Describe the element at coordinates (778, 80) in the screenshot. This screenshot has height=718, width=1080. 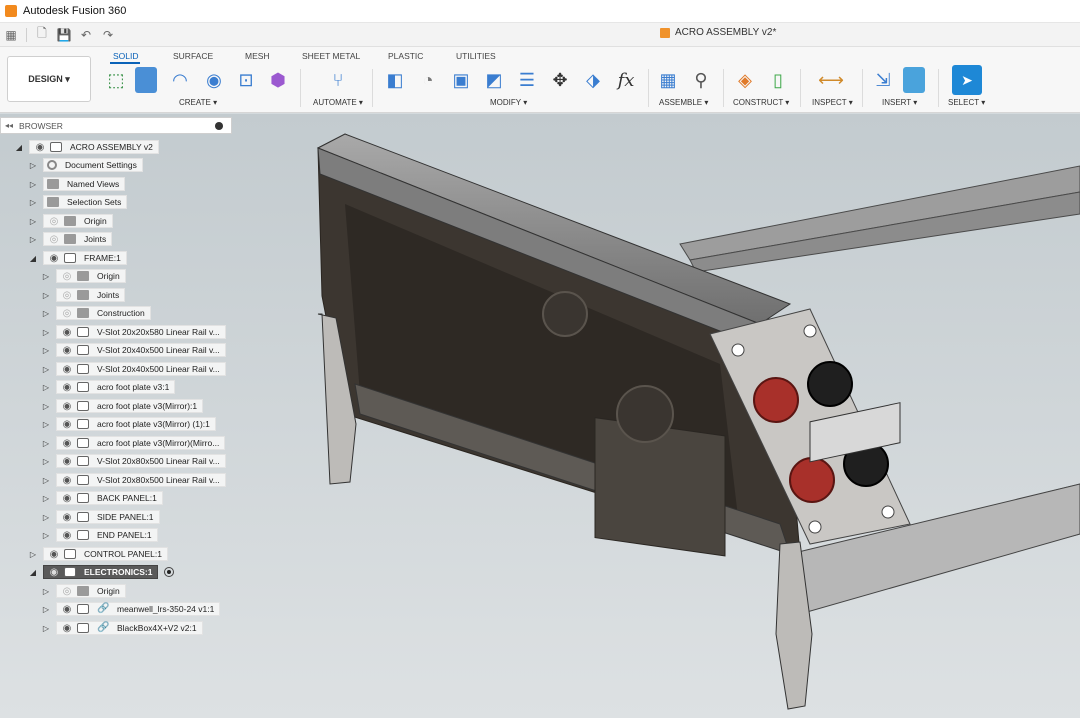
I see `midplane-icon: ▯` at that location.